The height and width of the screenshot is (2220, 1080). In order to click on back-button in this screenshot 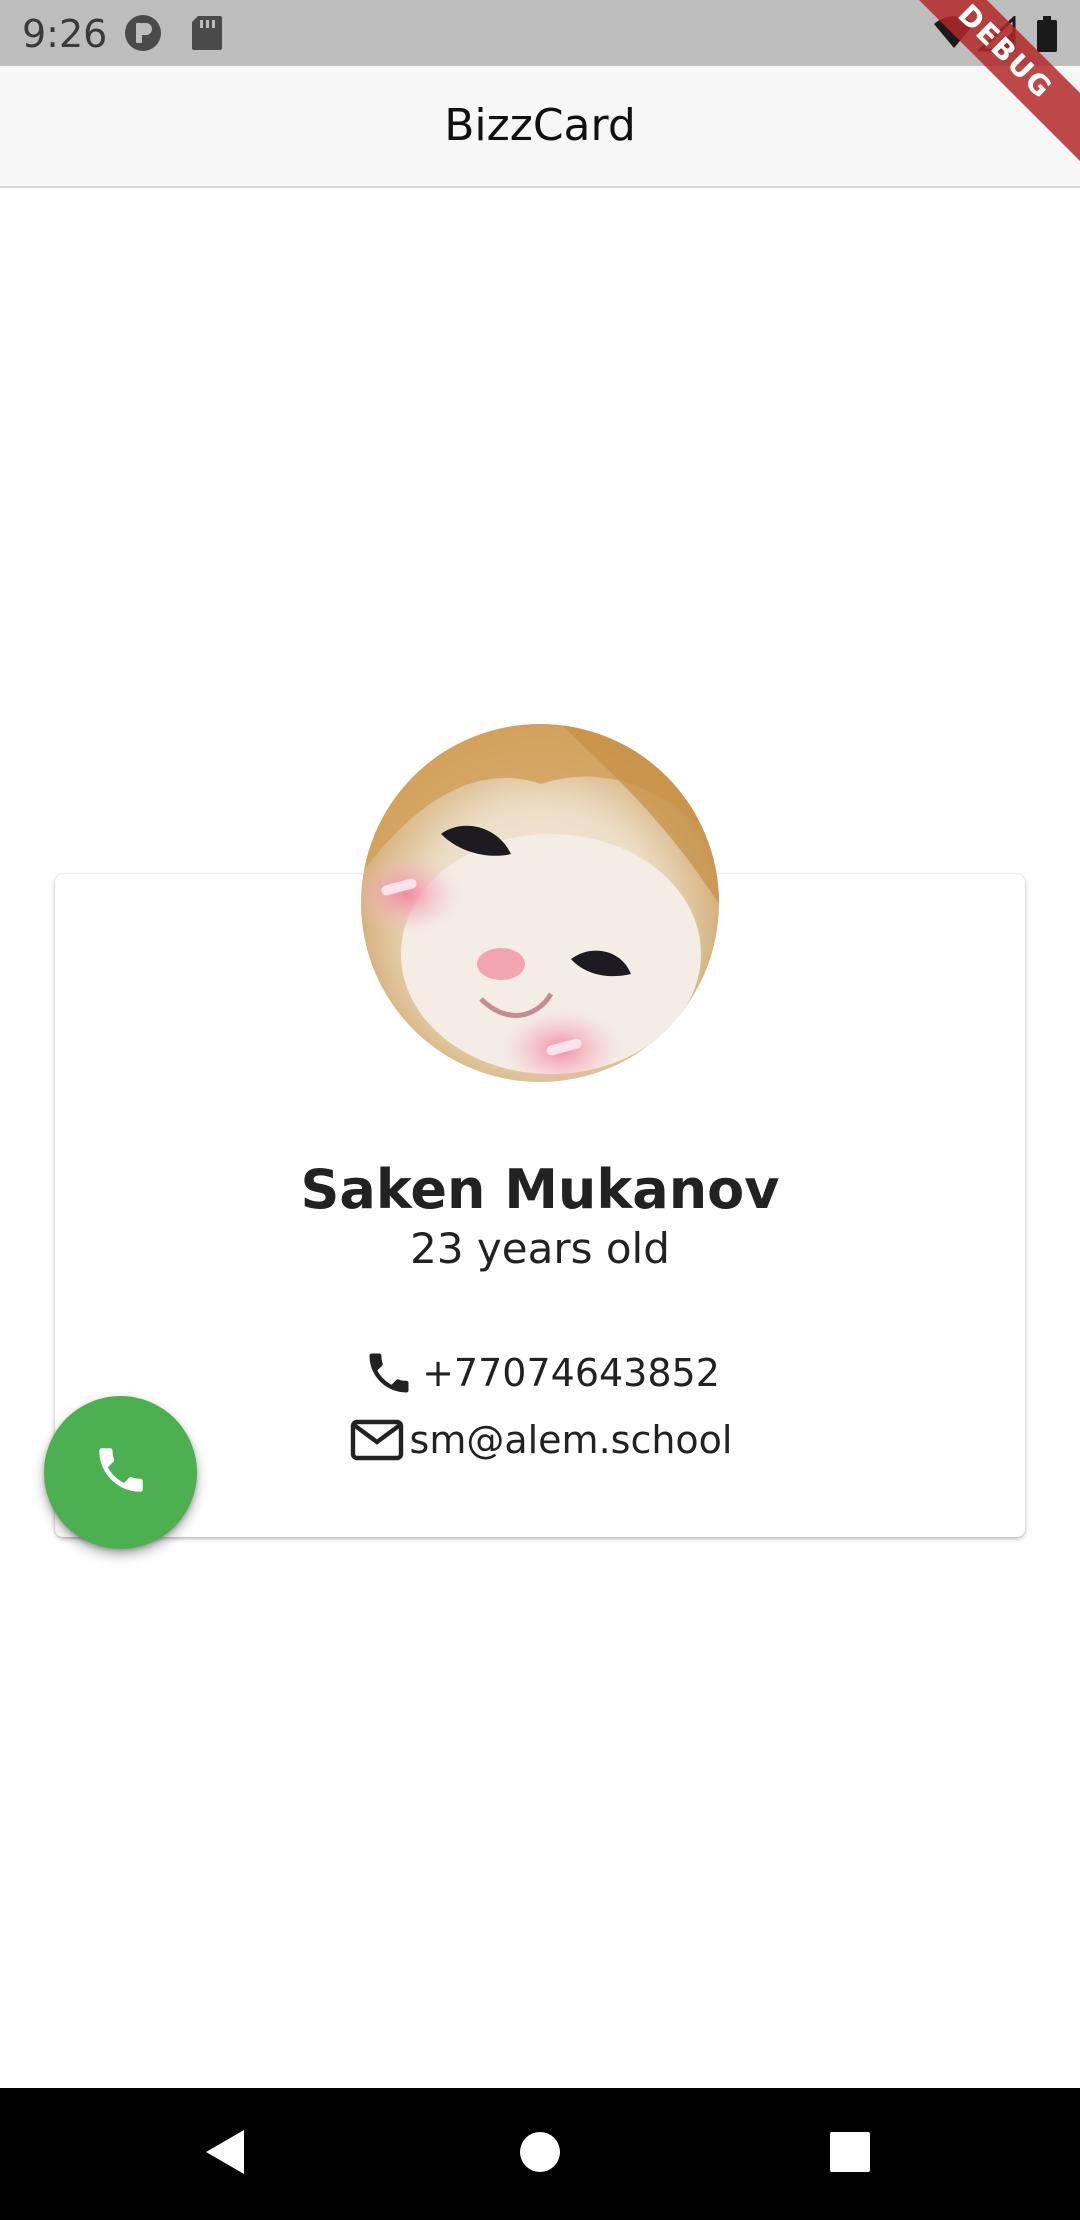, I will do `click(226, 2154)`.